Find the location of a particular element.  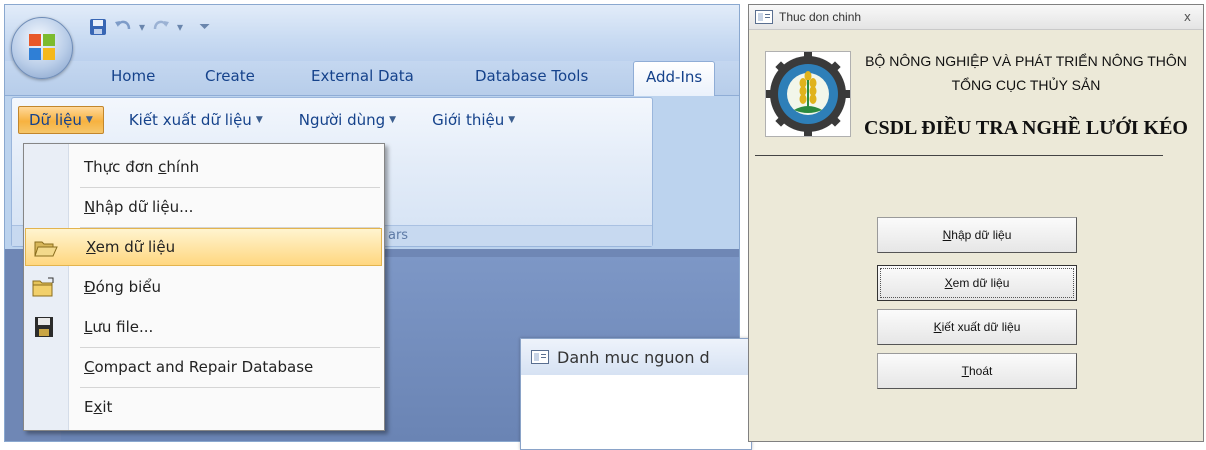

kiet-xuat-du-lieu-button: Kiết xuất dữ liệu is located at coordinates (977, 327).